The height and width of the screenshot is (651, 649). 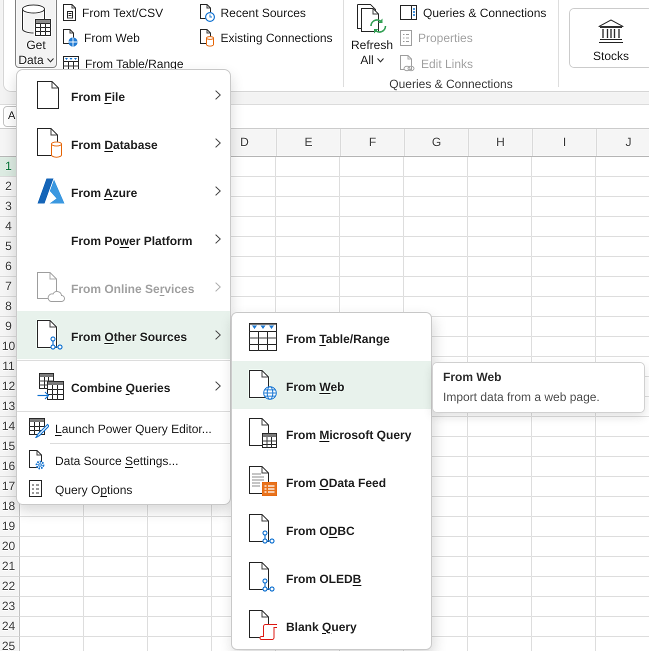 What do you see at coordinates (51, 287) in the screenshot?
I see `cloud-document-icon` at bounding box center [51, 287].